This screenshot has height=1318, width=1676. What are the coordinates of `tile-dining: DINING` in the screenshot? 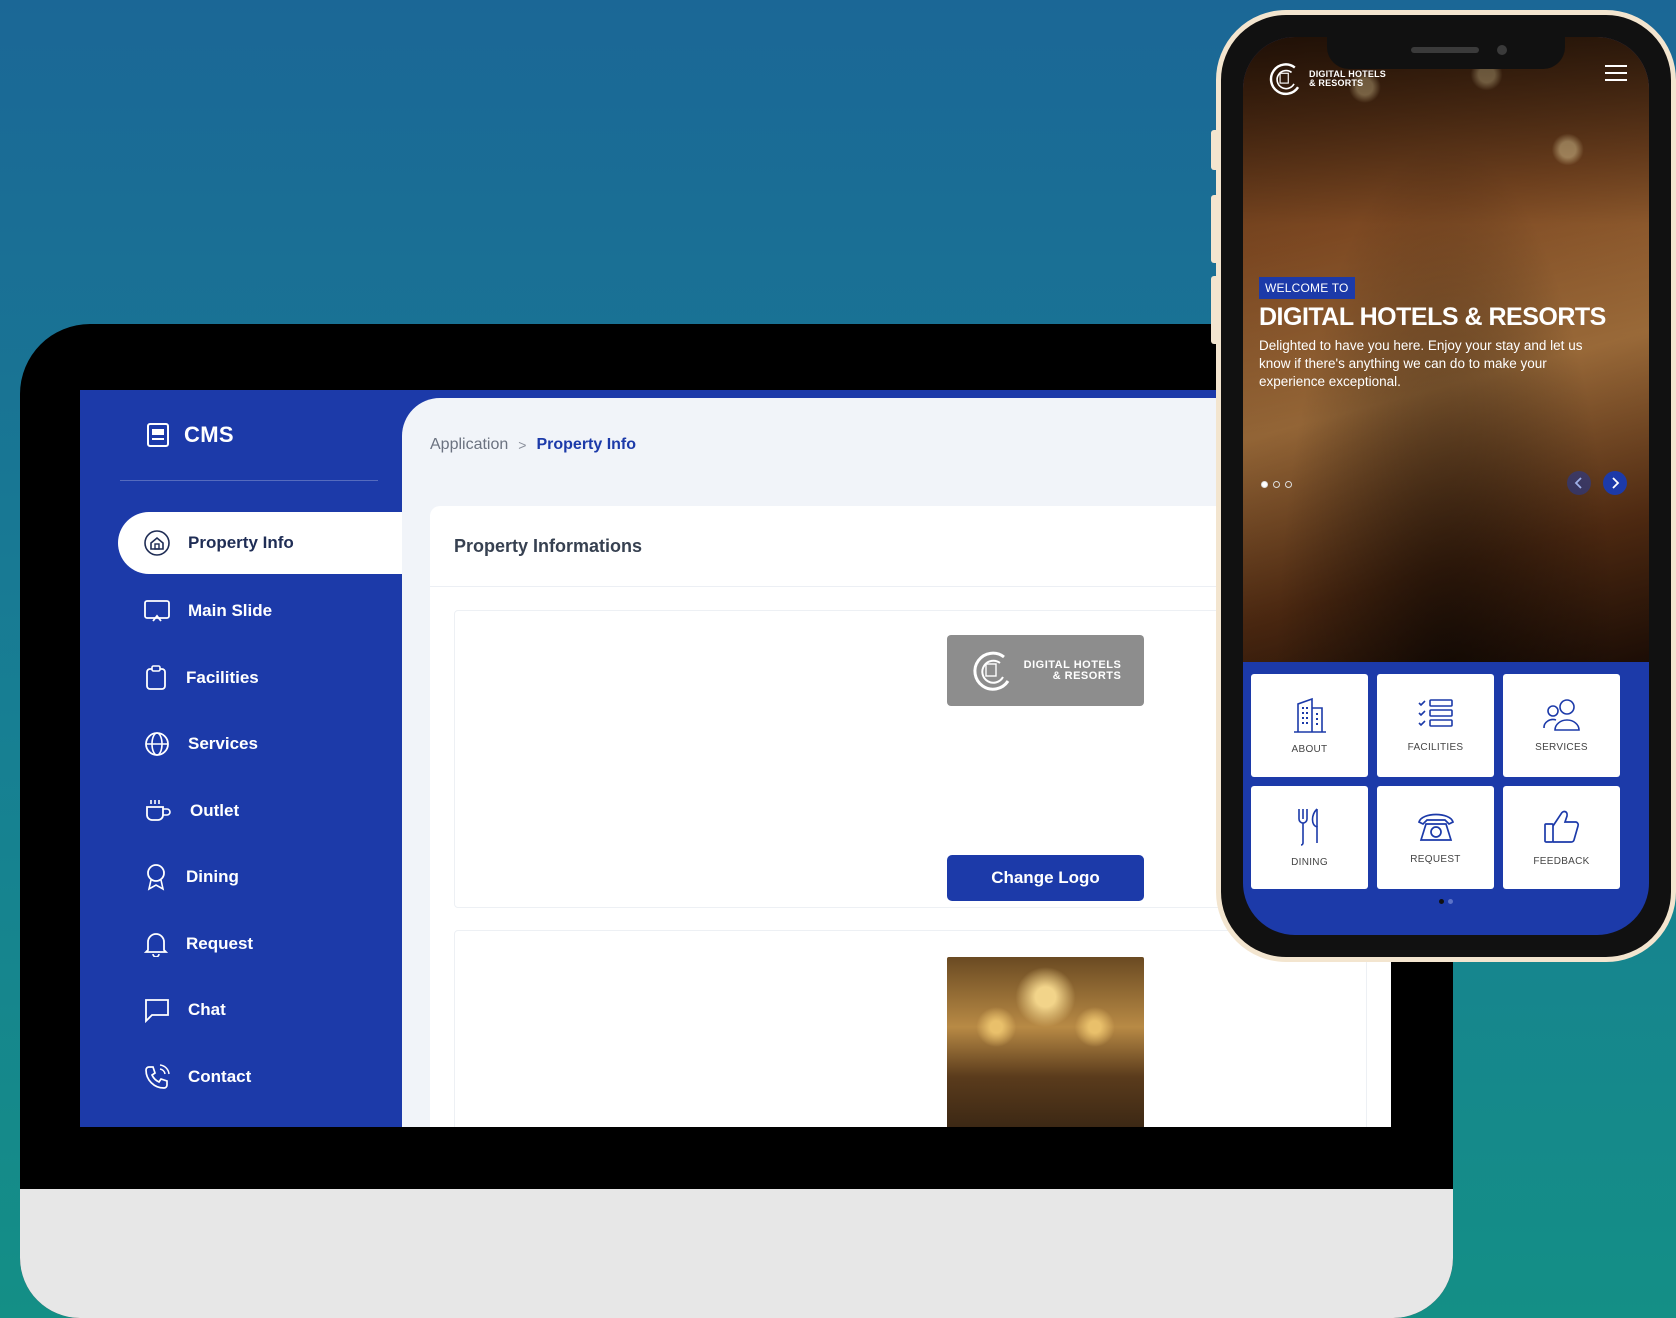 It's located at (1309, 837).